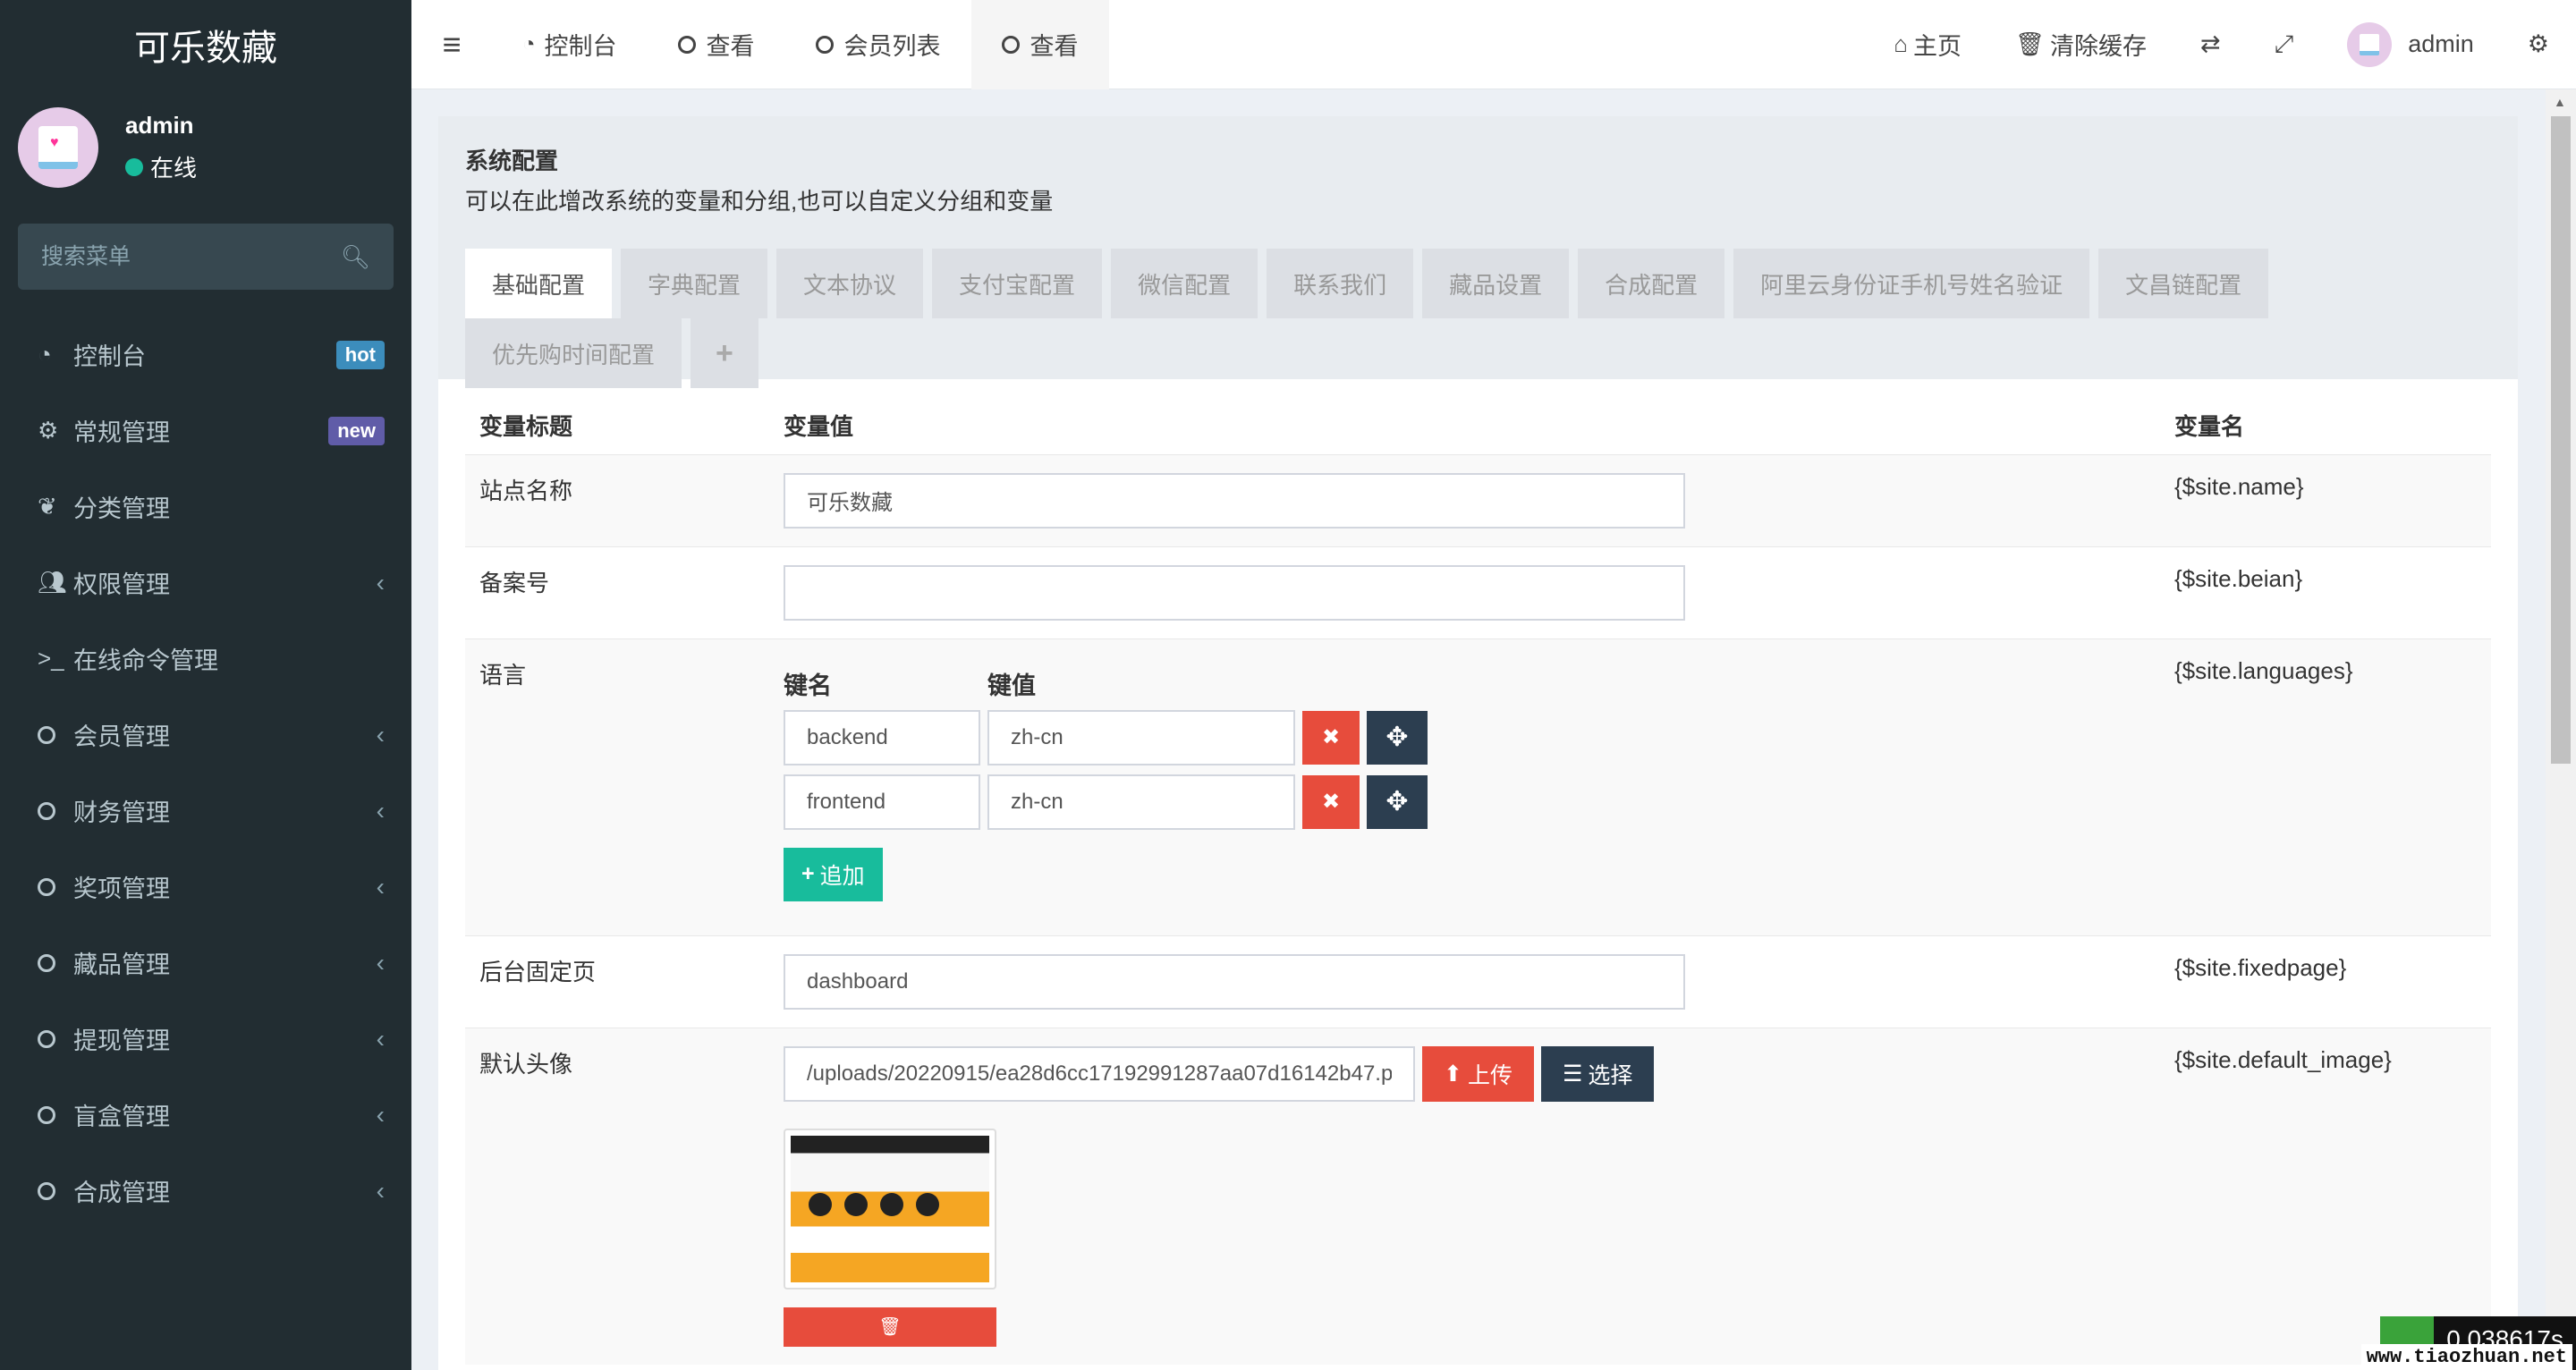  I want to click on watermark-site: www.tiaozhuan.net, so click(2466, 1357).